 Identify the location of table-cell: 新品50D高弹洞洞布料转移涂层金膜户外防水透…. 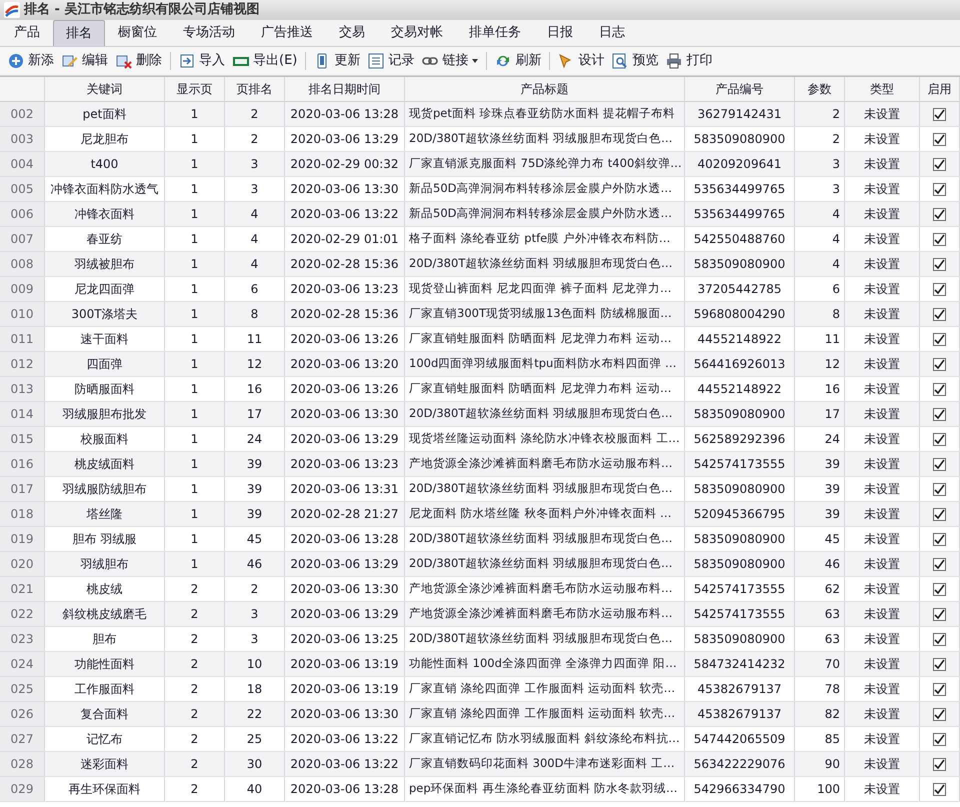
(545, 214).